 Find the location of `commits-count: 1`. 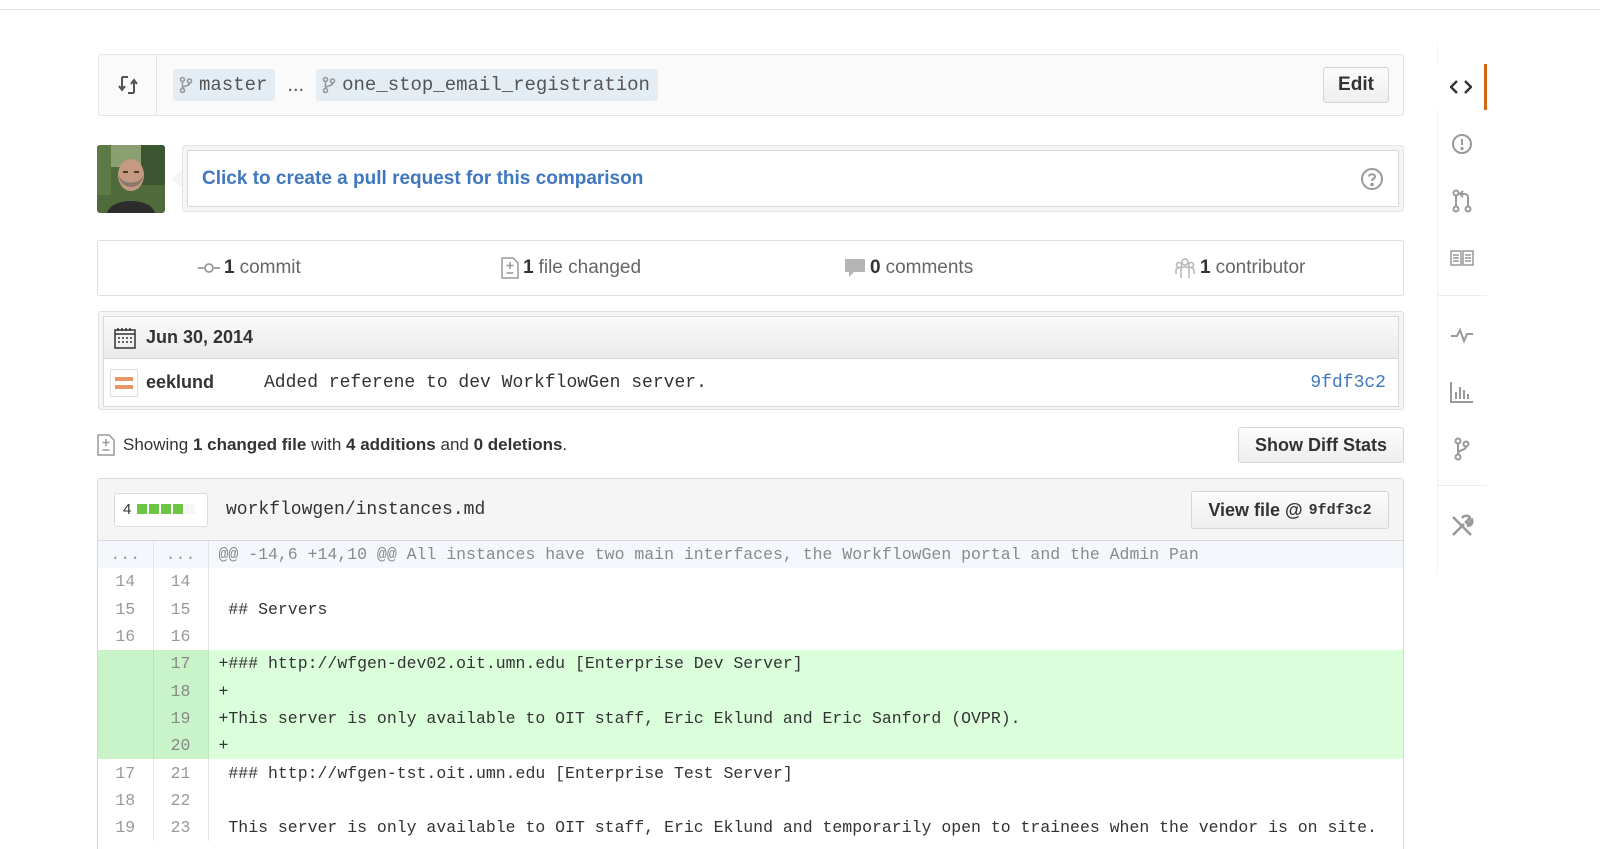

commits-count: 1 is located at coordinates (229, 267).